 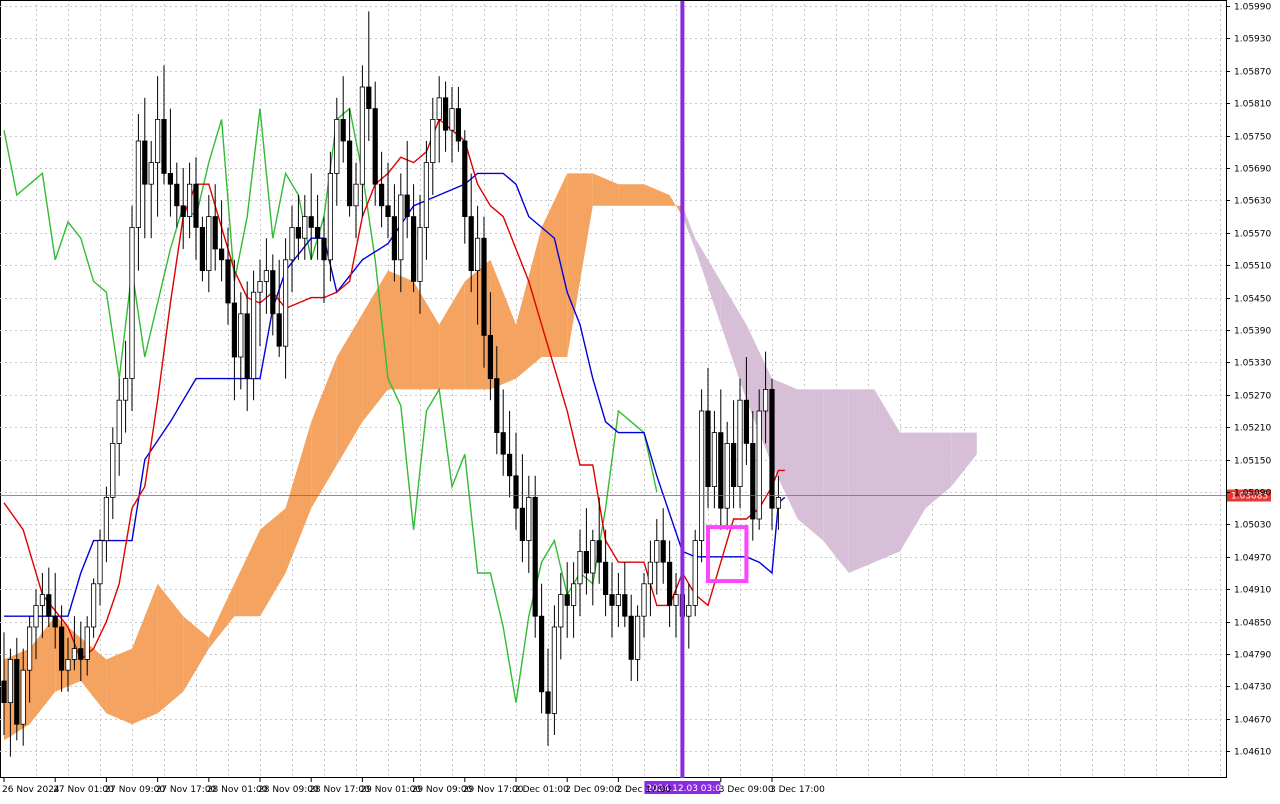 What do you see at coordinates (1252, 688) in the screenshot?
I see `y-tick-label: 1.04730` at bounding box center [1252, 688].